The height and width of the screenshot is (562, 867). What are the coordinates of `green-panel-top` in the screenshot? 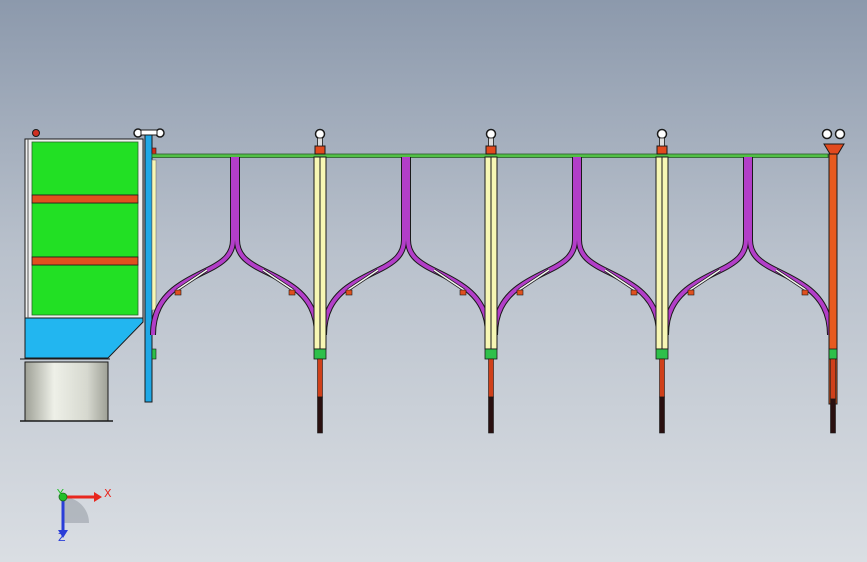 It's located at (85, 168).